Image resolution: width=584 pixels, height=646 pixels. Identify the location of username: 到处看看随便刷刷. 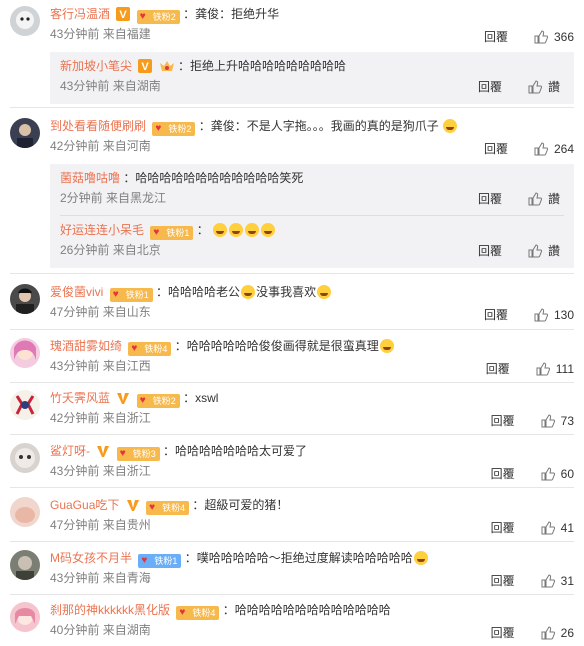
(98, 126).